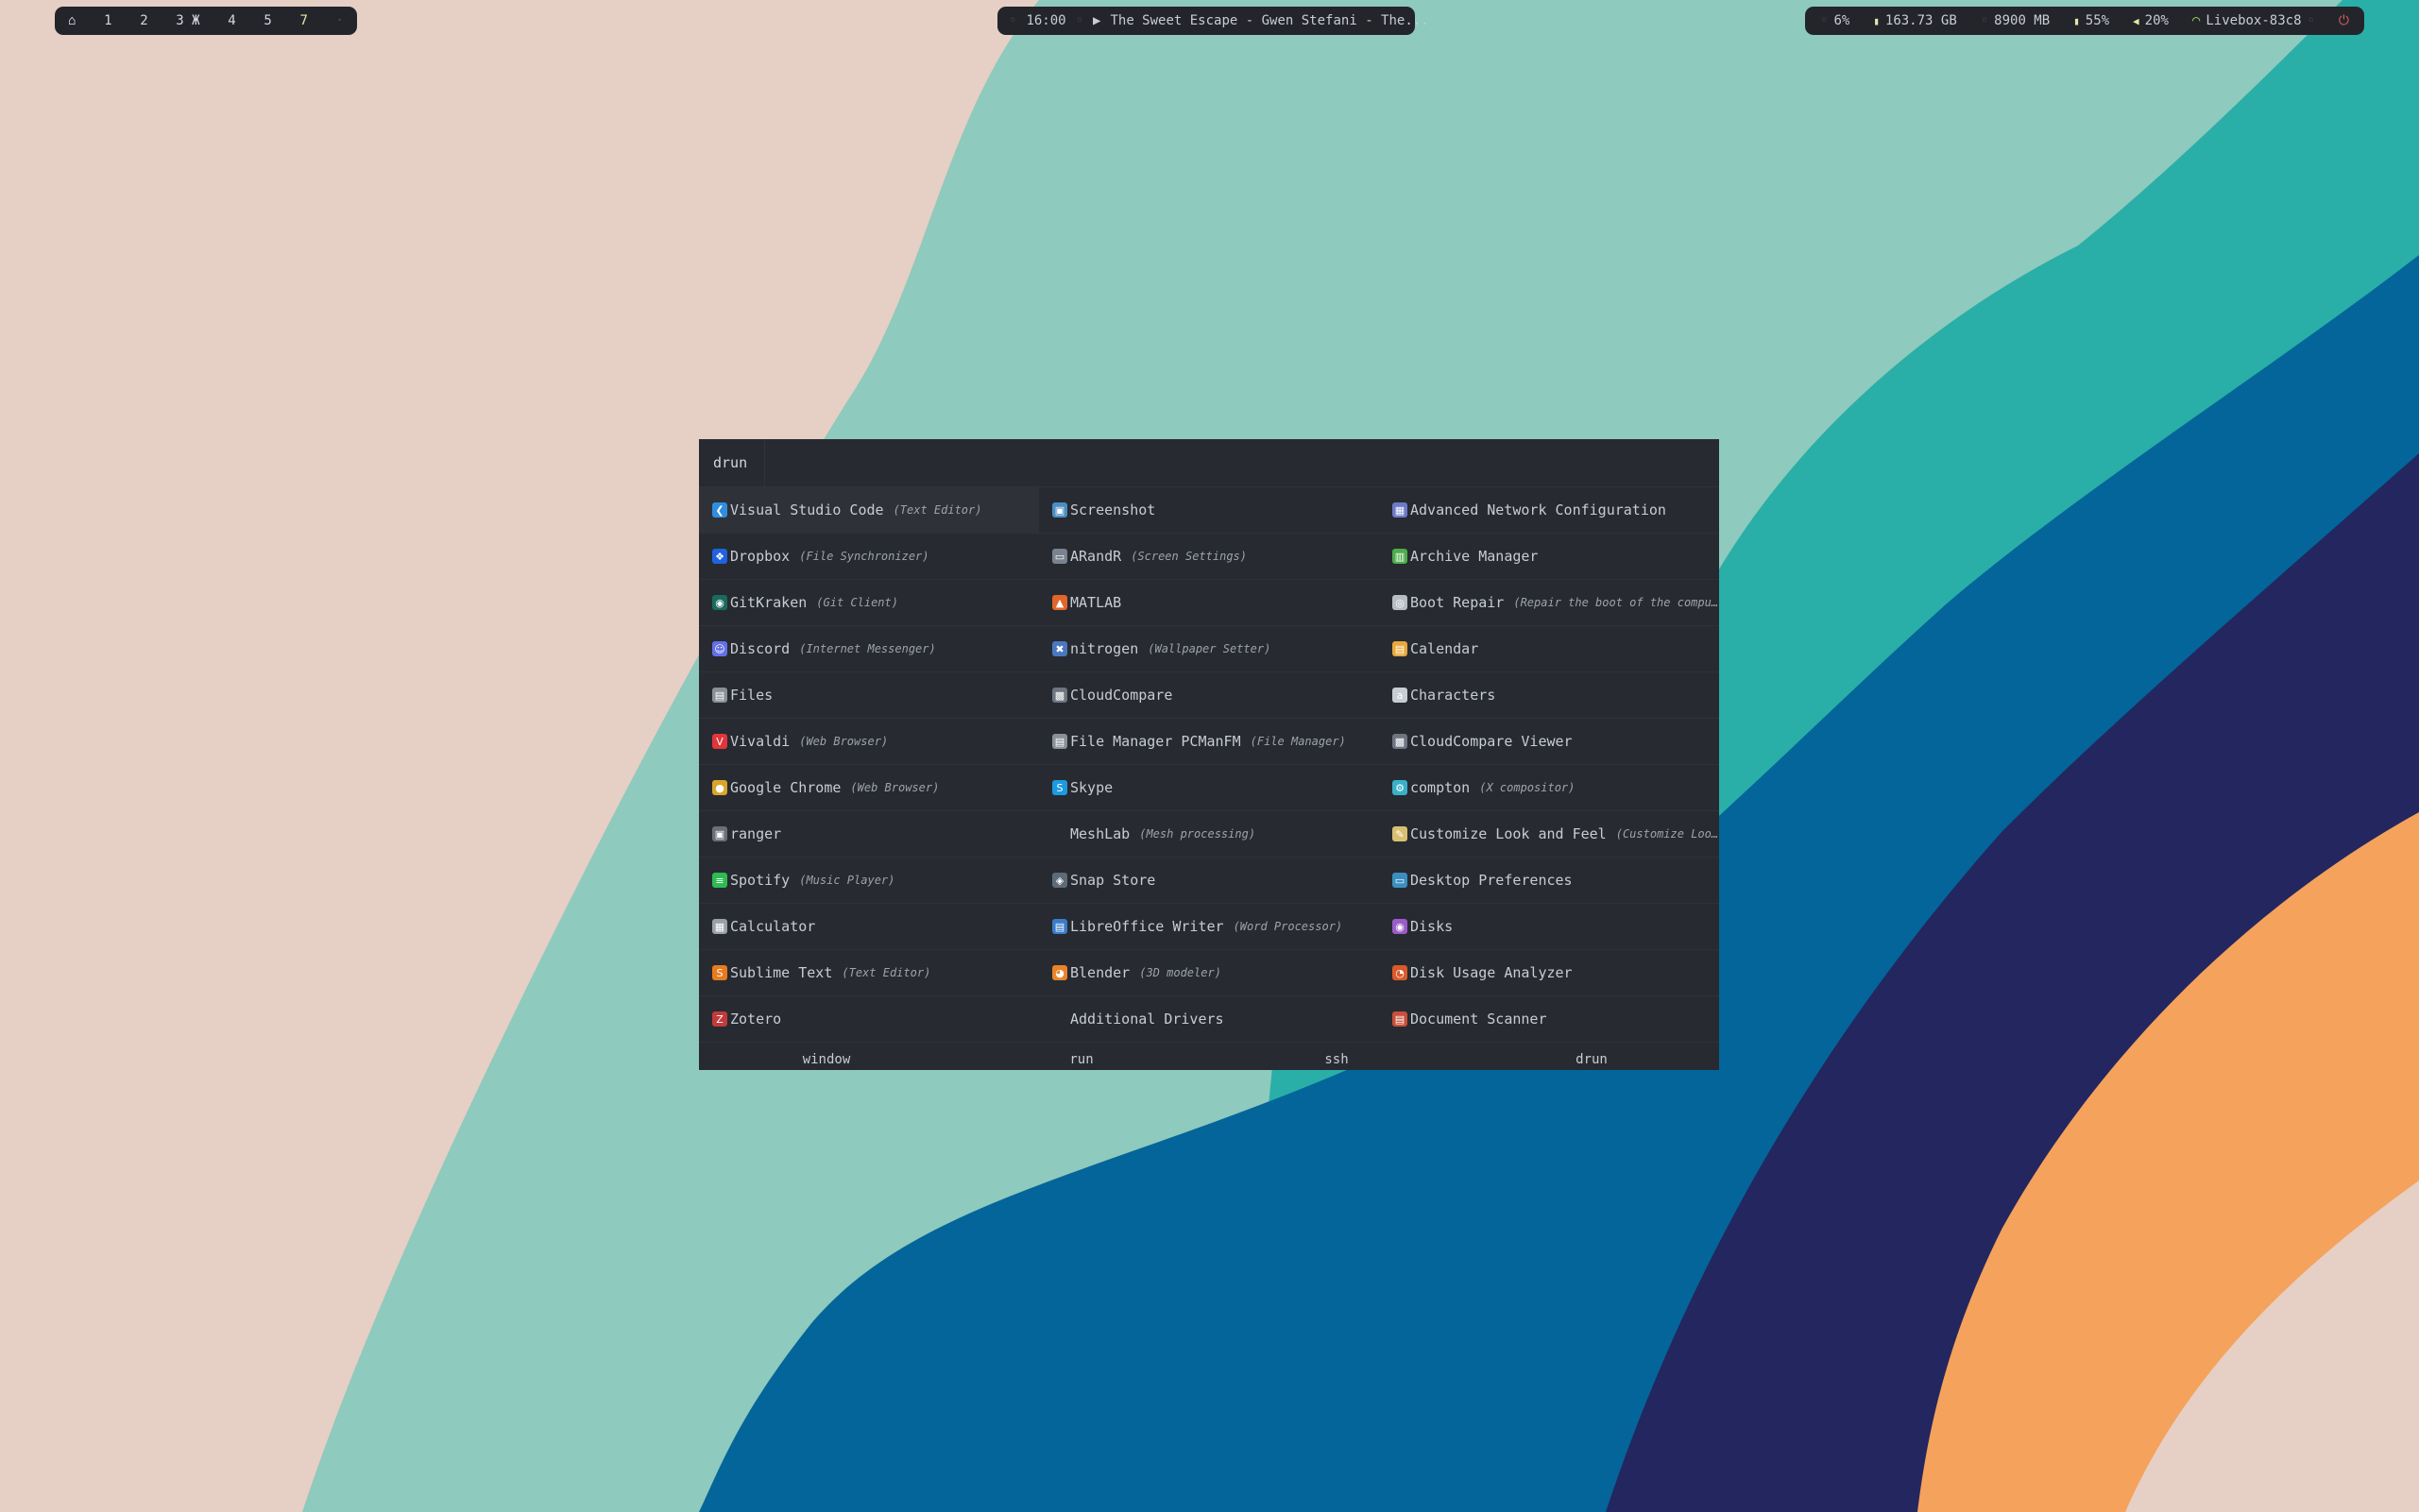  I want to click on calendar-icon: ▤, so click(1399, 649).